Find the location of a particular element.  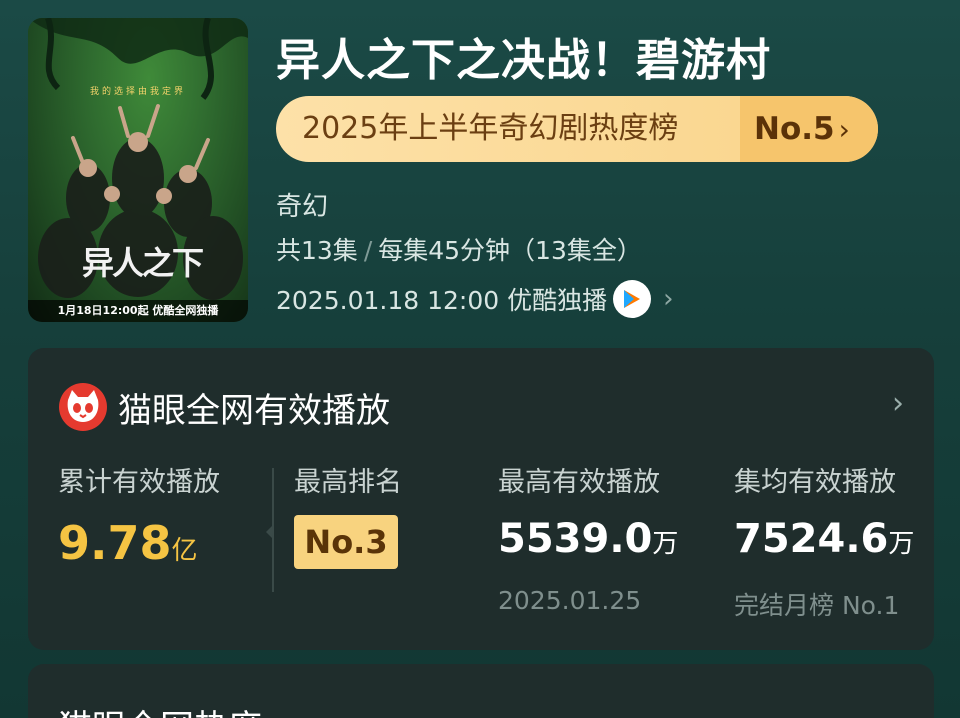

avg-plays-value: 7524.6 is located at coordinates (811, 539).